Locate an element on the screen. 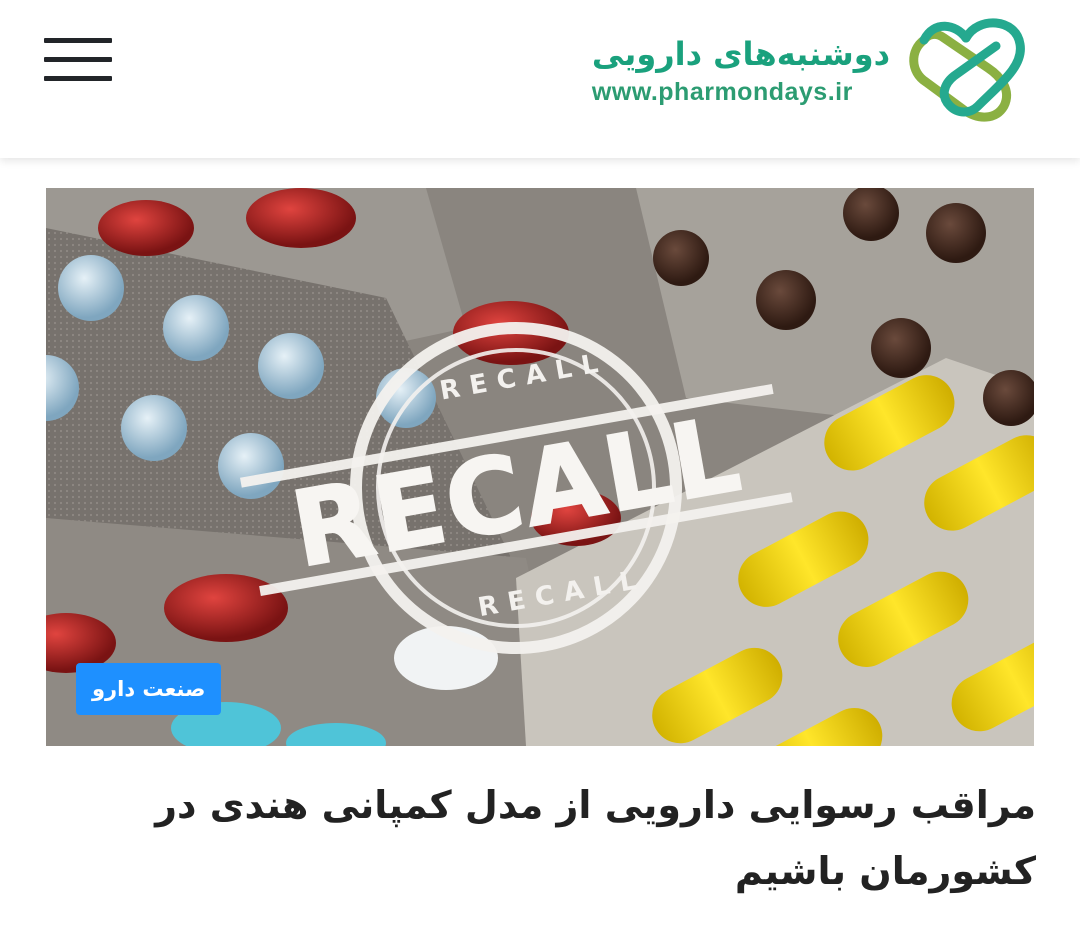  category-badge: صنعت دارو is located at coordinates (149, 689).